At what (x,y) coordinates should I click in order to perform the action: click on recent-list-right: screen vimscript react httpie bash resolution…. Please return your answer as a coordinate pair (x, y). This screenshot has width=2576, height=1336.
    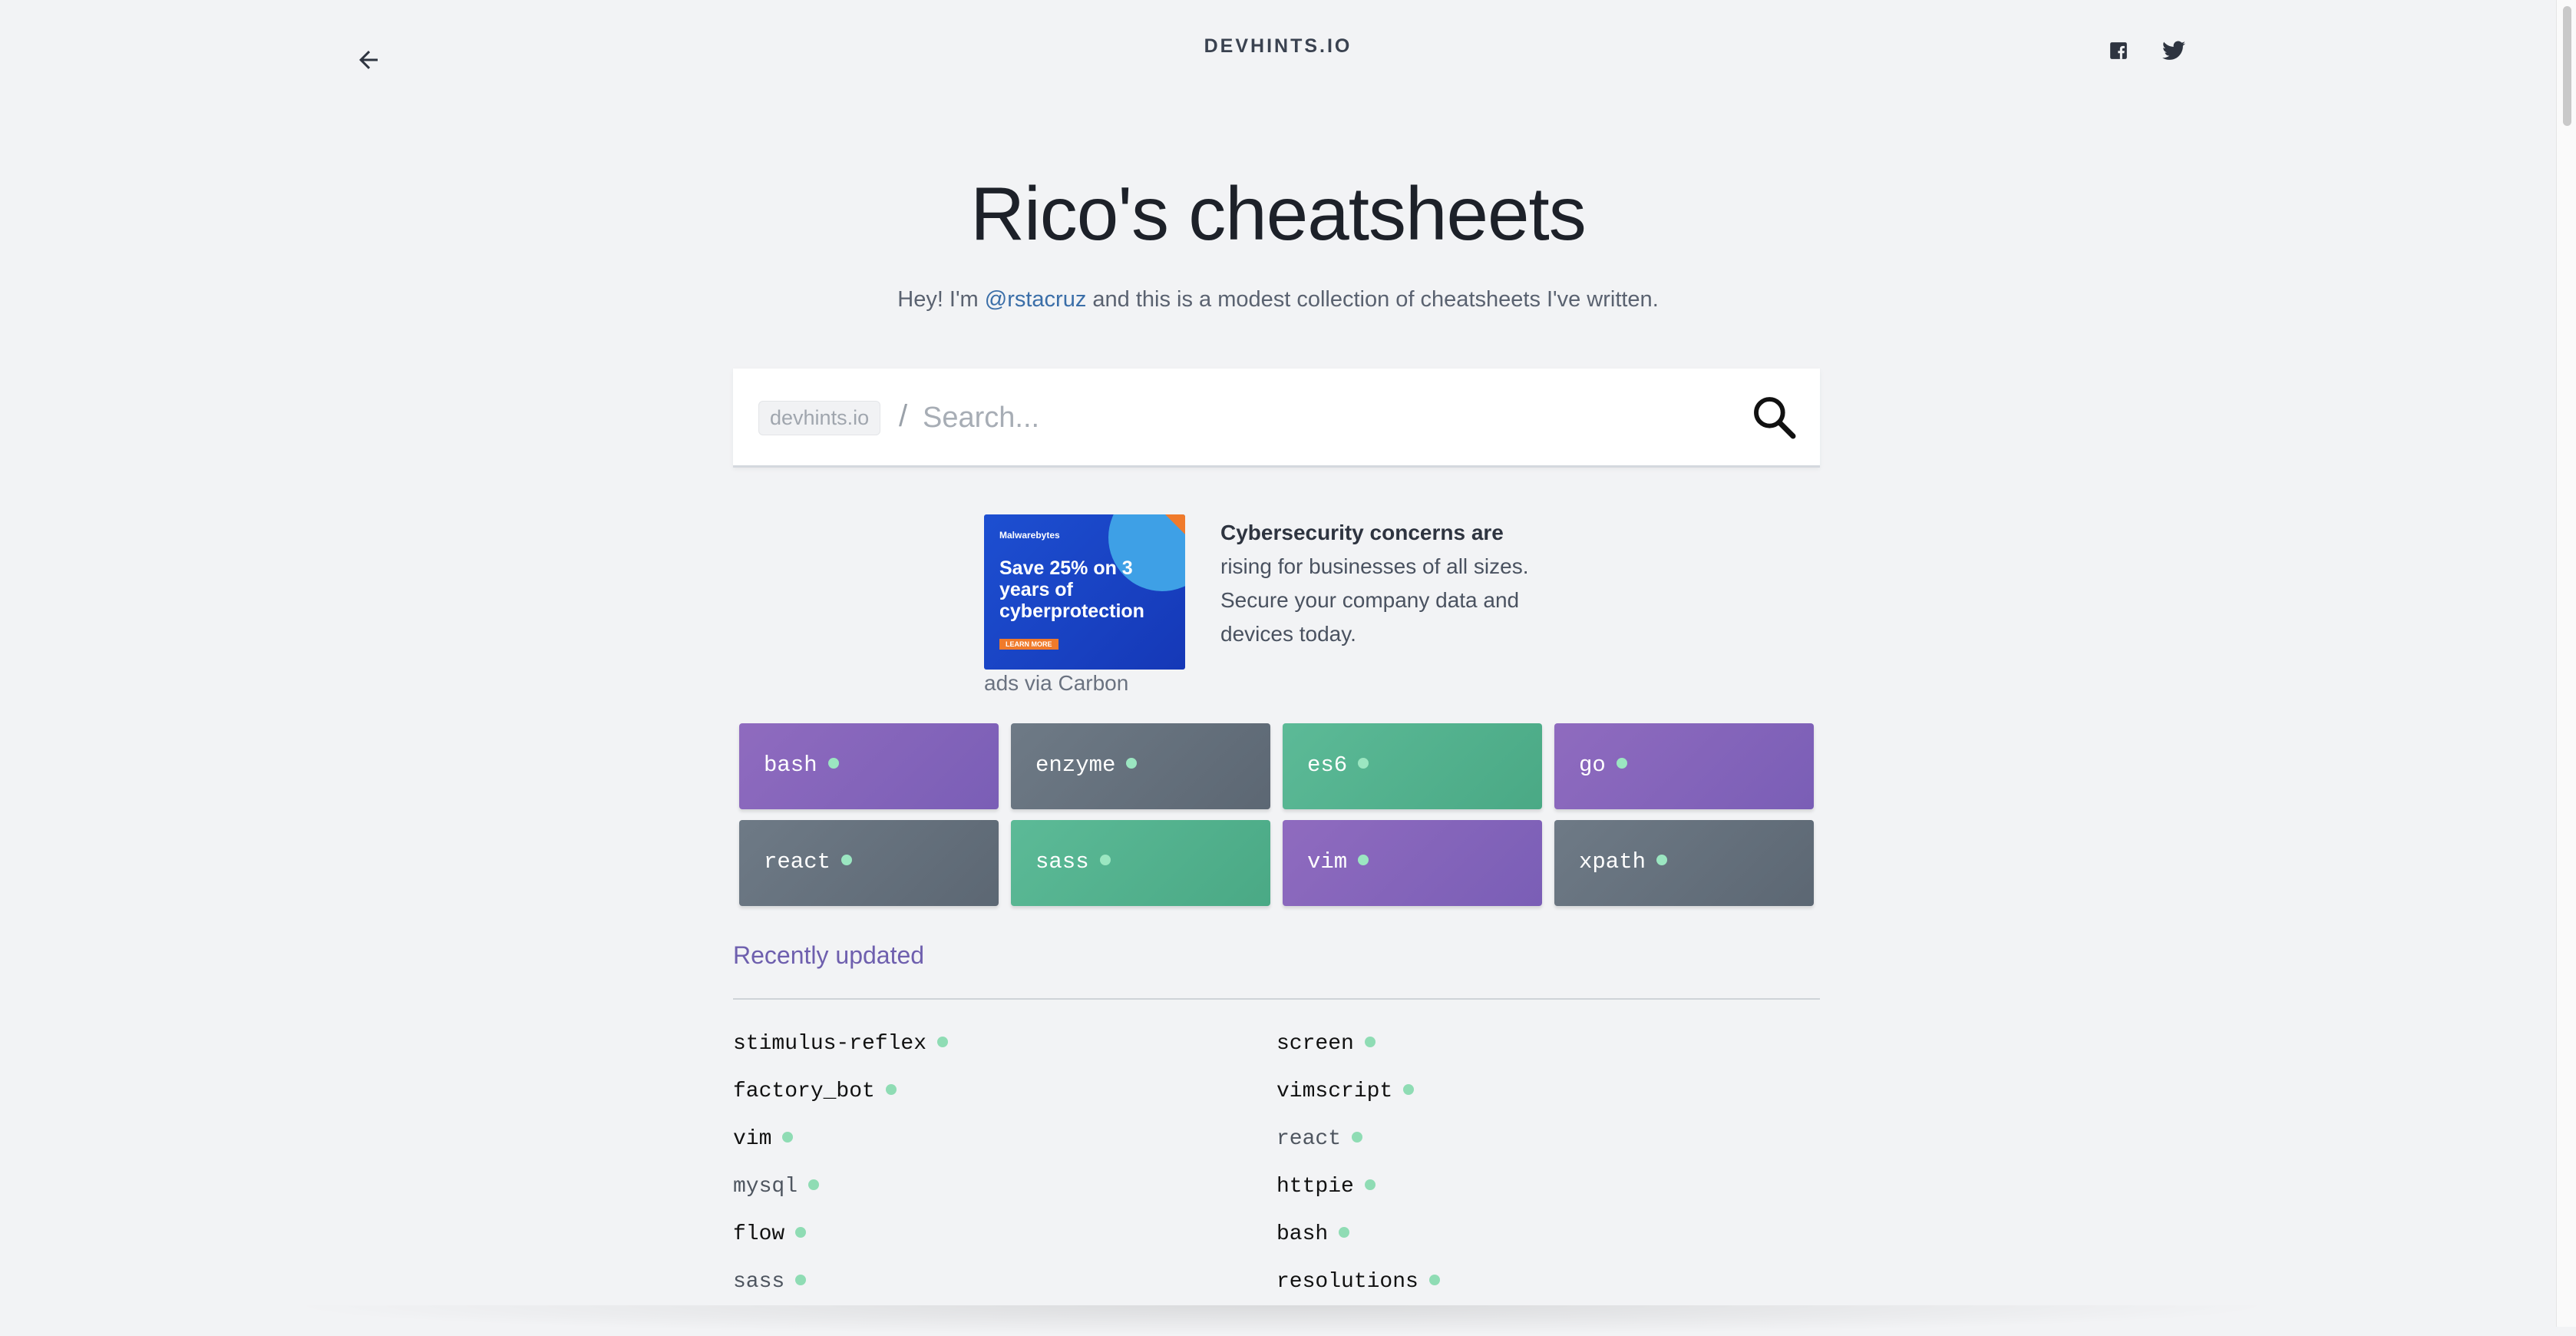
    Looking at the image, I should click on (1358, 1175).